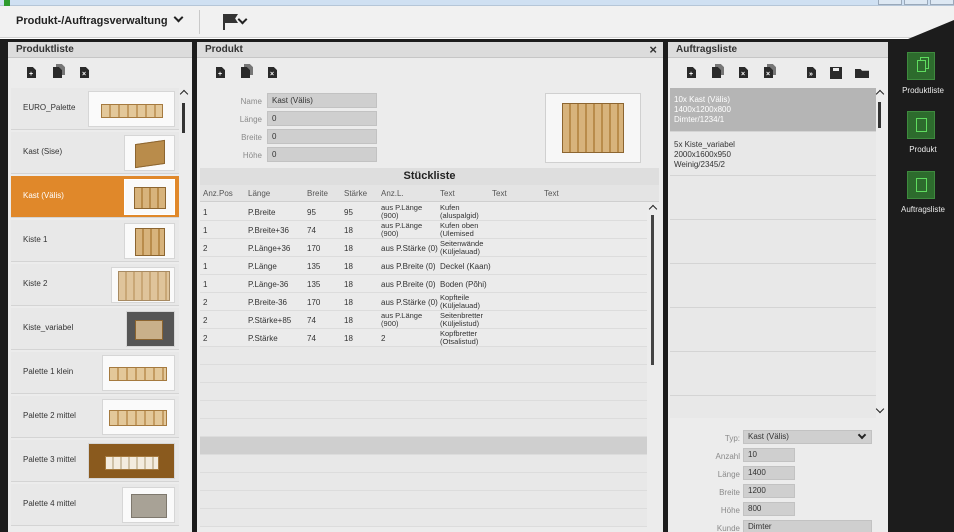 This screenshot has height=532, width=954. What do you see at coordinates (916, 2) in the screenshot?
I see `maximize-button` at bounding box center [916, 2].